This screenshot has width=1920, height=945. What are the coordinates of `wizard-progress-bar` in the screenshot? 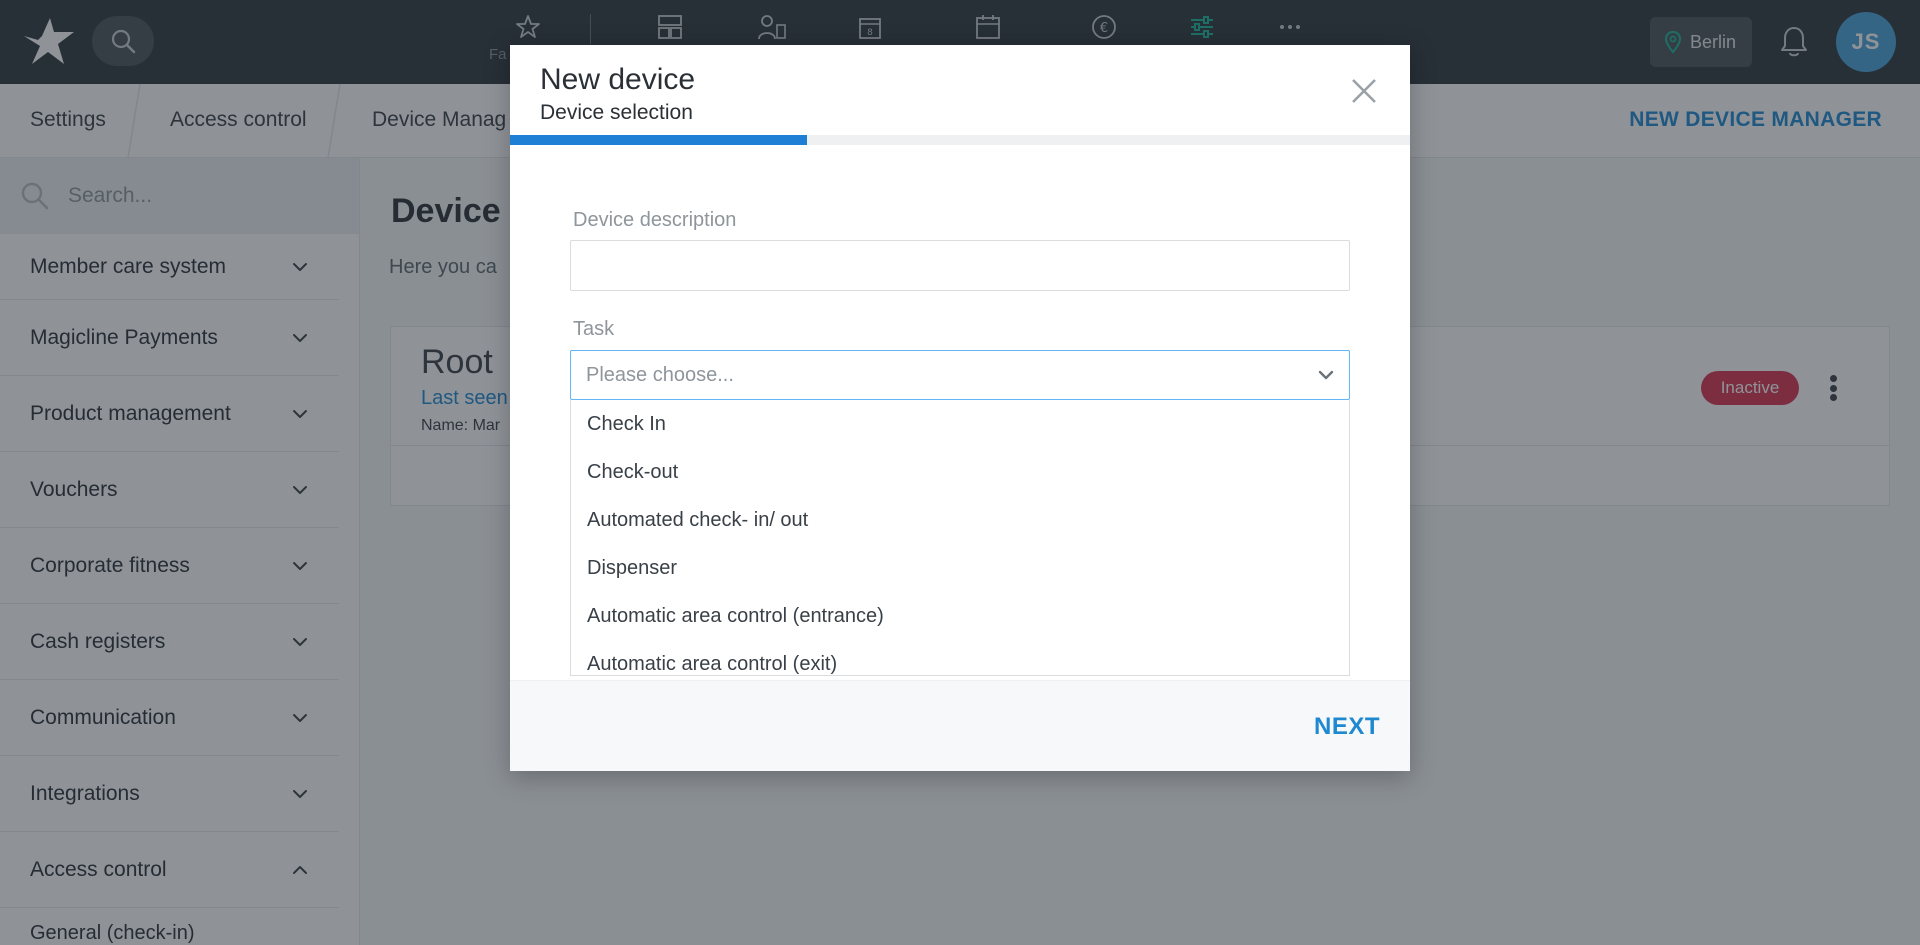 It's located at (960, 140).